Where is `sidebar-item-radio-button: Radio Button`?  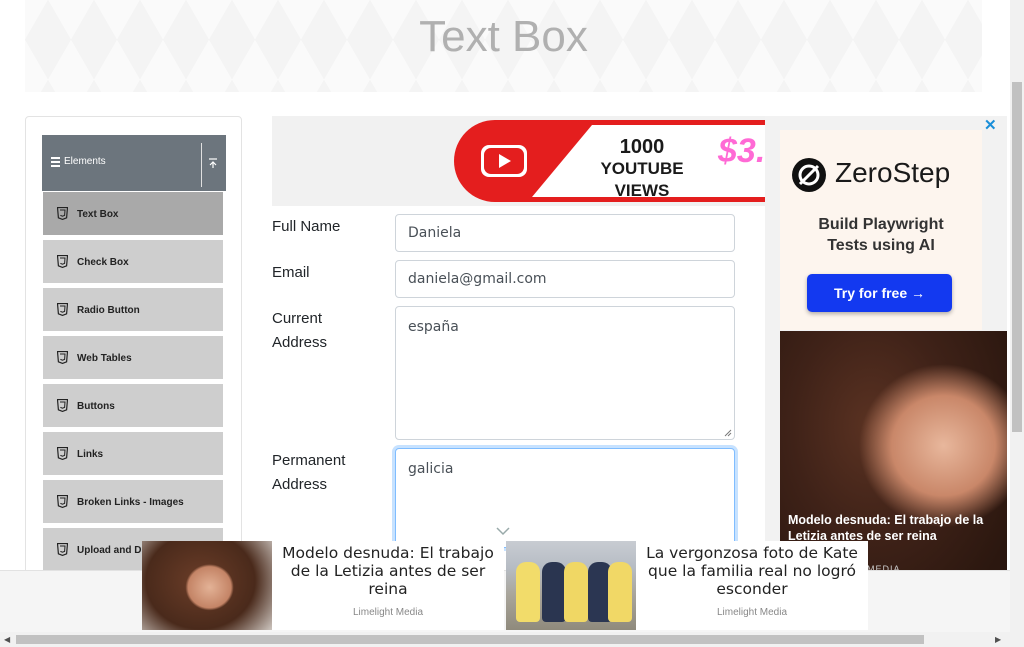
sidebar-item-radio-button: Radio Button is located at coordinates (133, 310).